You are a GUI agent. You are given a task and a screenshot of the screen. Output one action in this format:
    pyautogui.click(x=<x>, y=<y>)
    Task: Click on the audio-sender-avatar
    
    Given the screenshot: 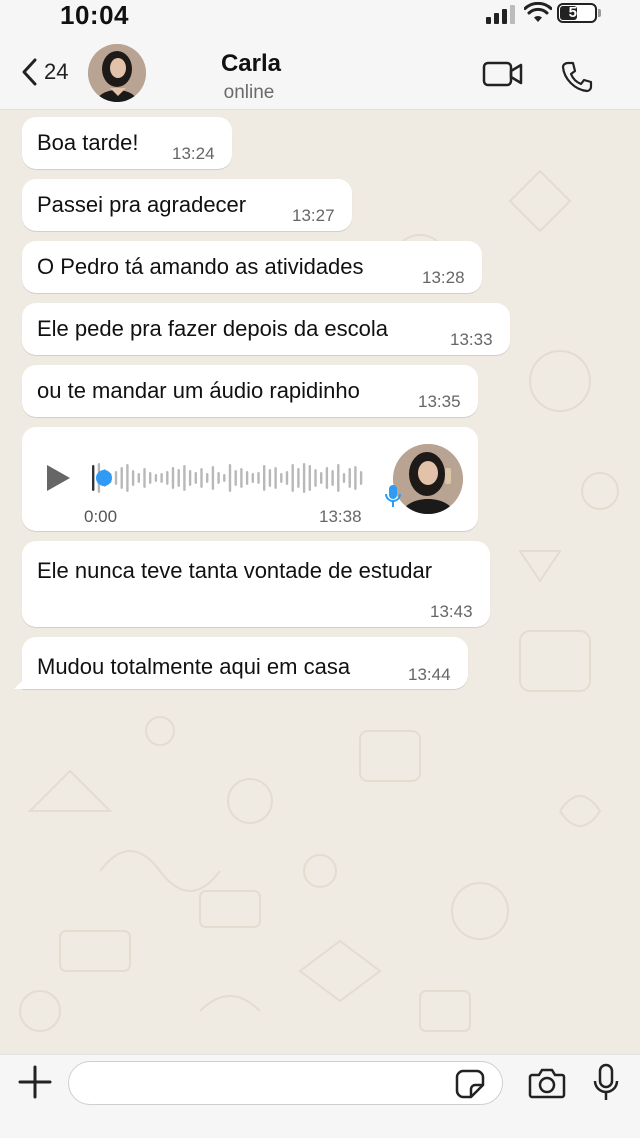 What is the action you would take?
    pyautogui.click(x=428, y=479)
    